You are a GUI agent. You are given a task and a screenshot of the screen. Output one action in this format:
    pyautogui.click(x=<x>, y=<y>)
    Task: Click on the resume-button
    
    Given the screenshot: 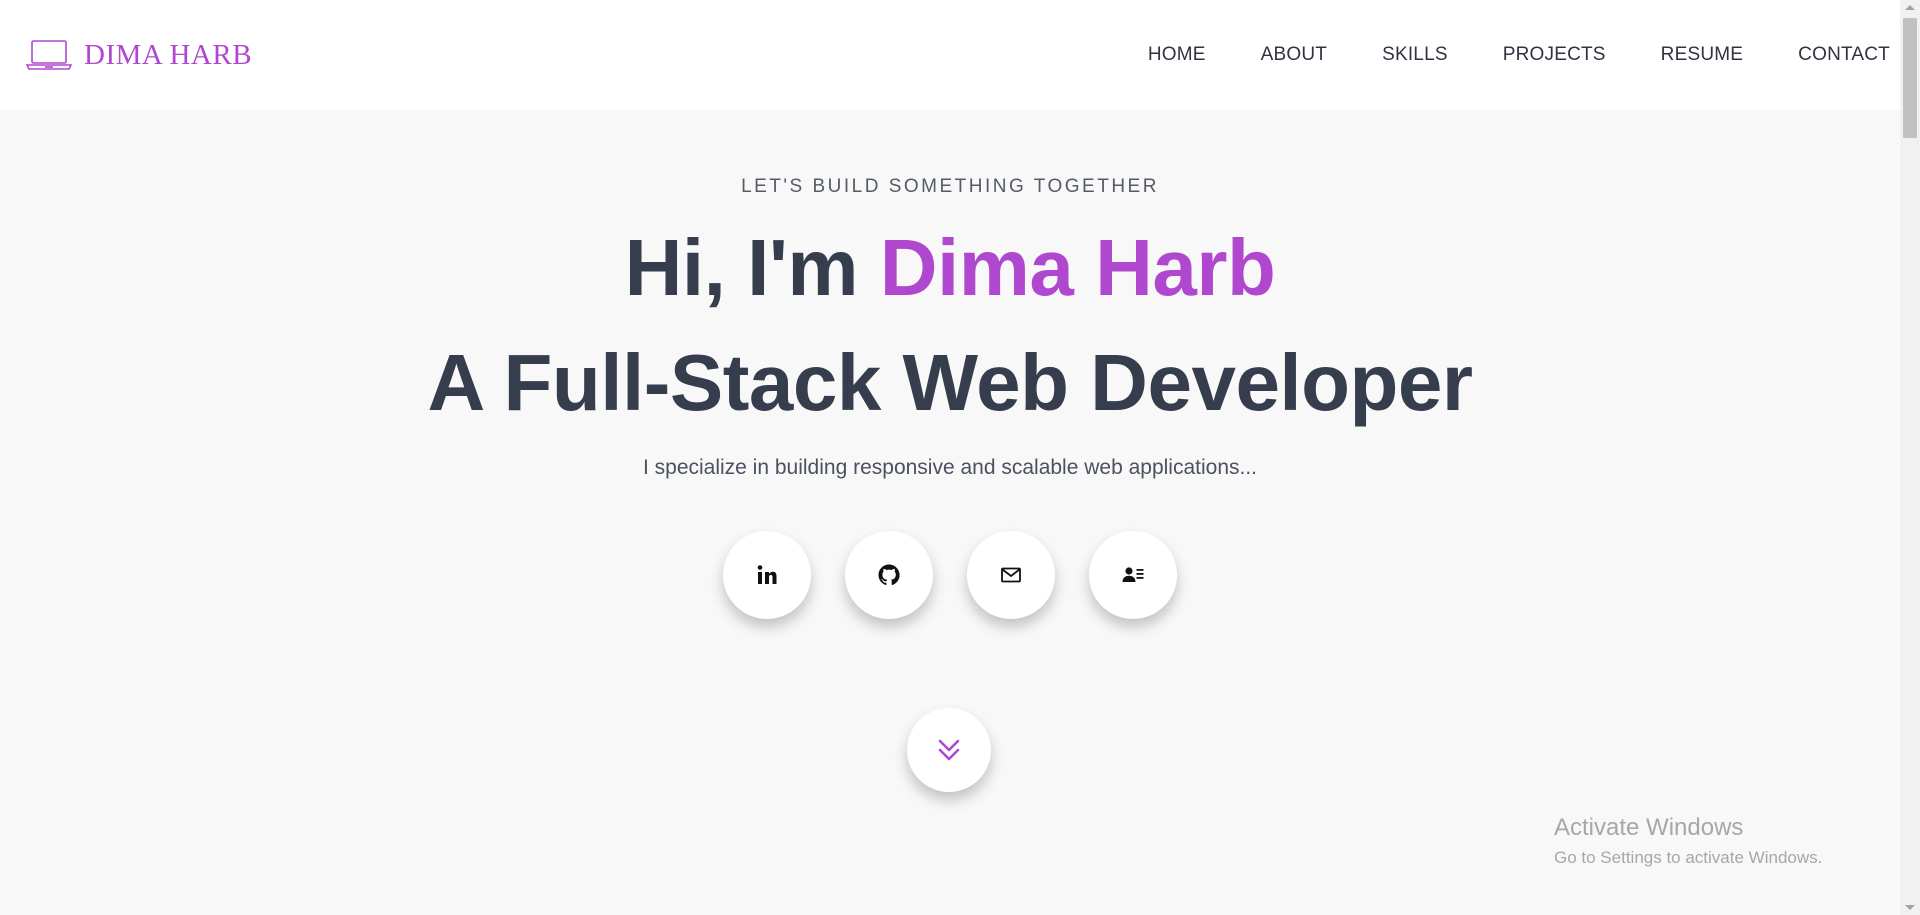 What is the action you would take?
    pyautogui.click(x=1133, y=575)
    